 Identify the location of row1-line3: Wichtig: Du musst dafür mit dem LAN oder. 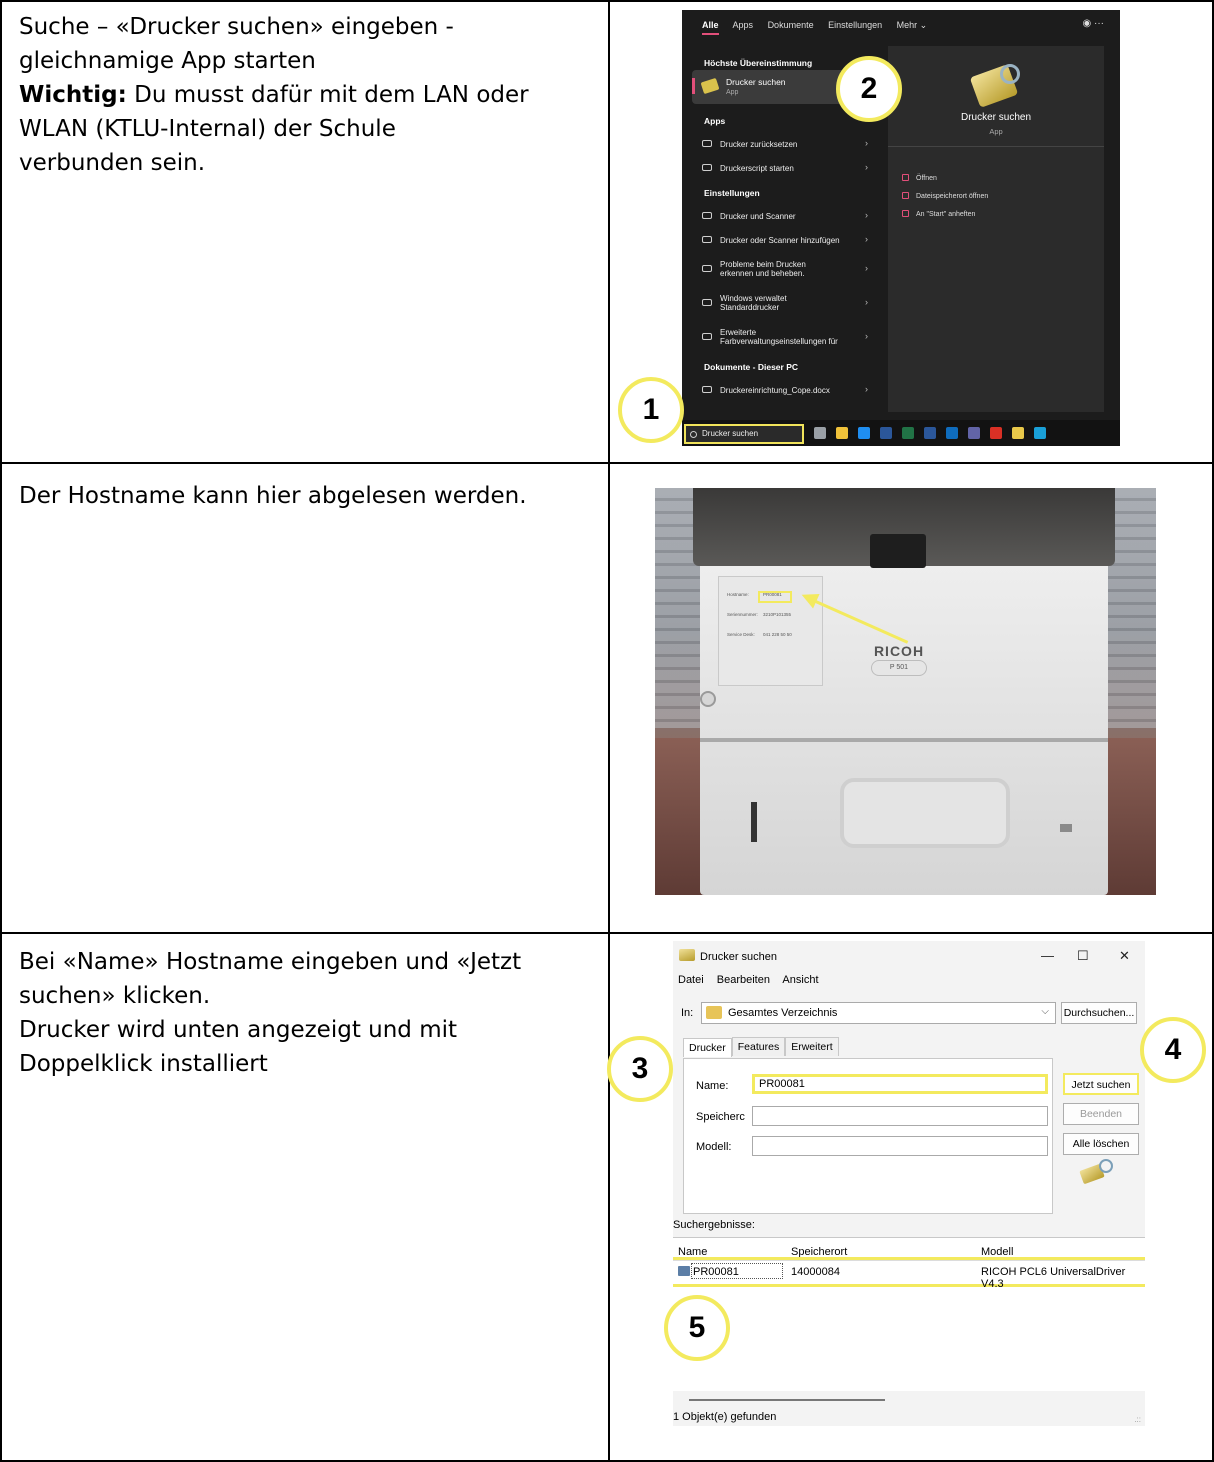
(309, 95).